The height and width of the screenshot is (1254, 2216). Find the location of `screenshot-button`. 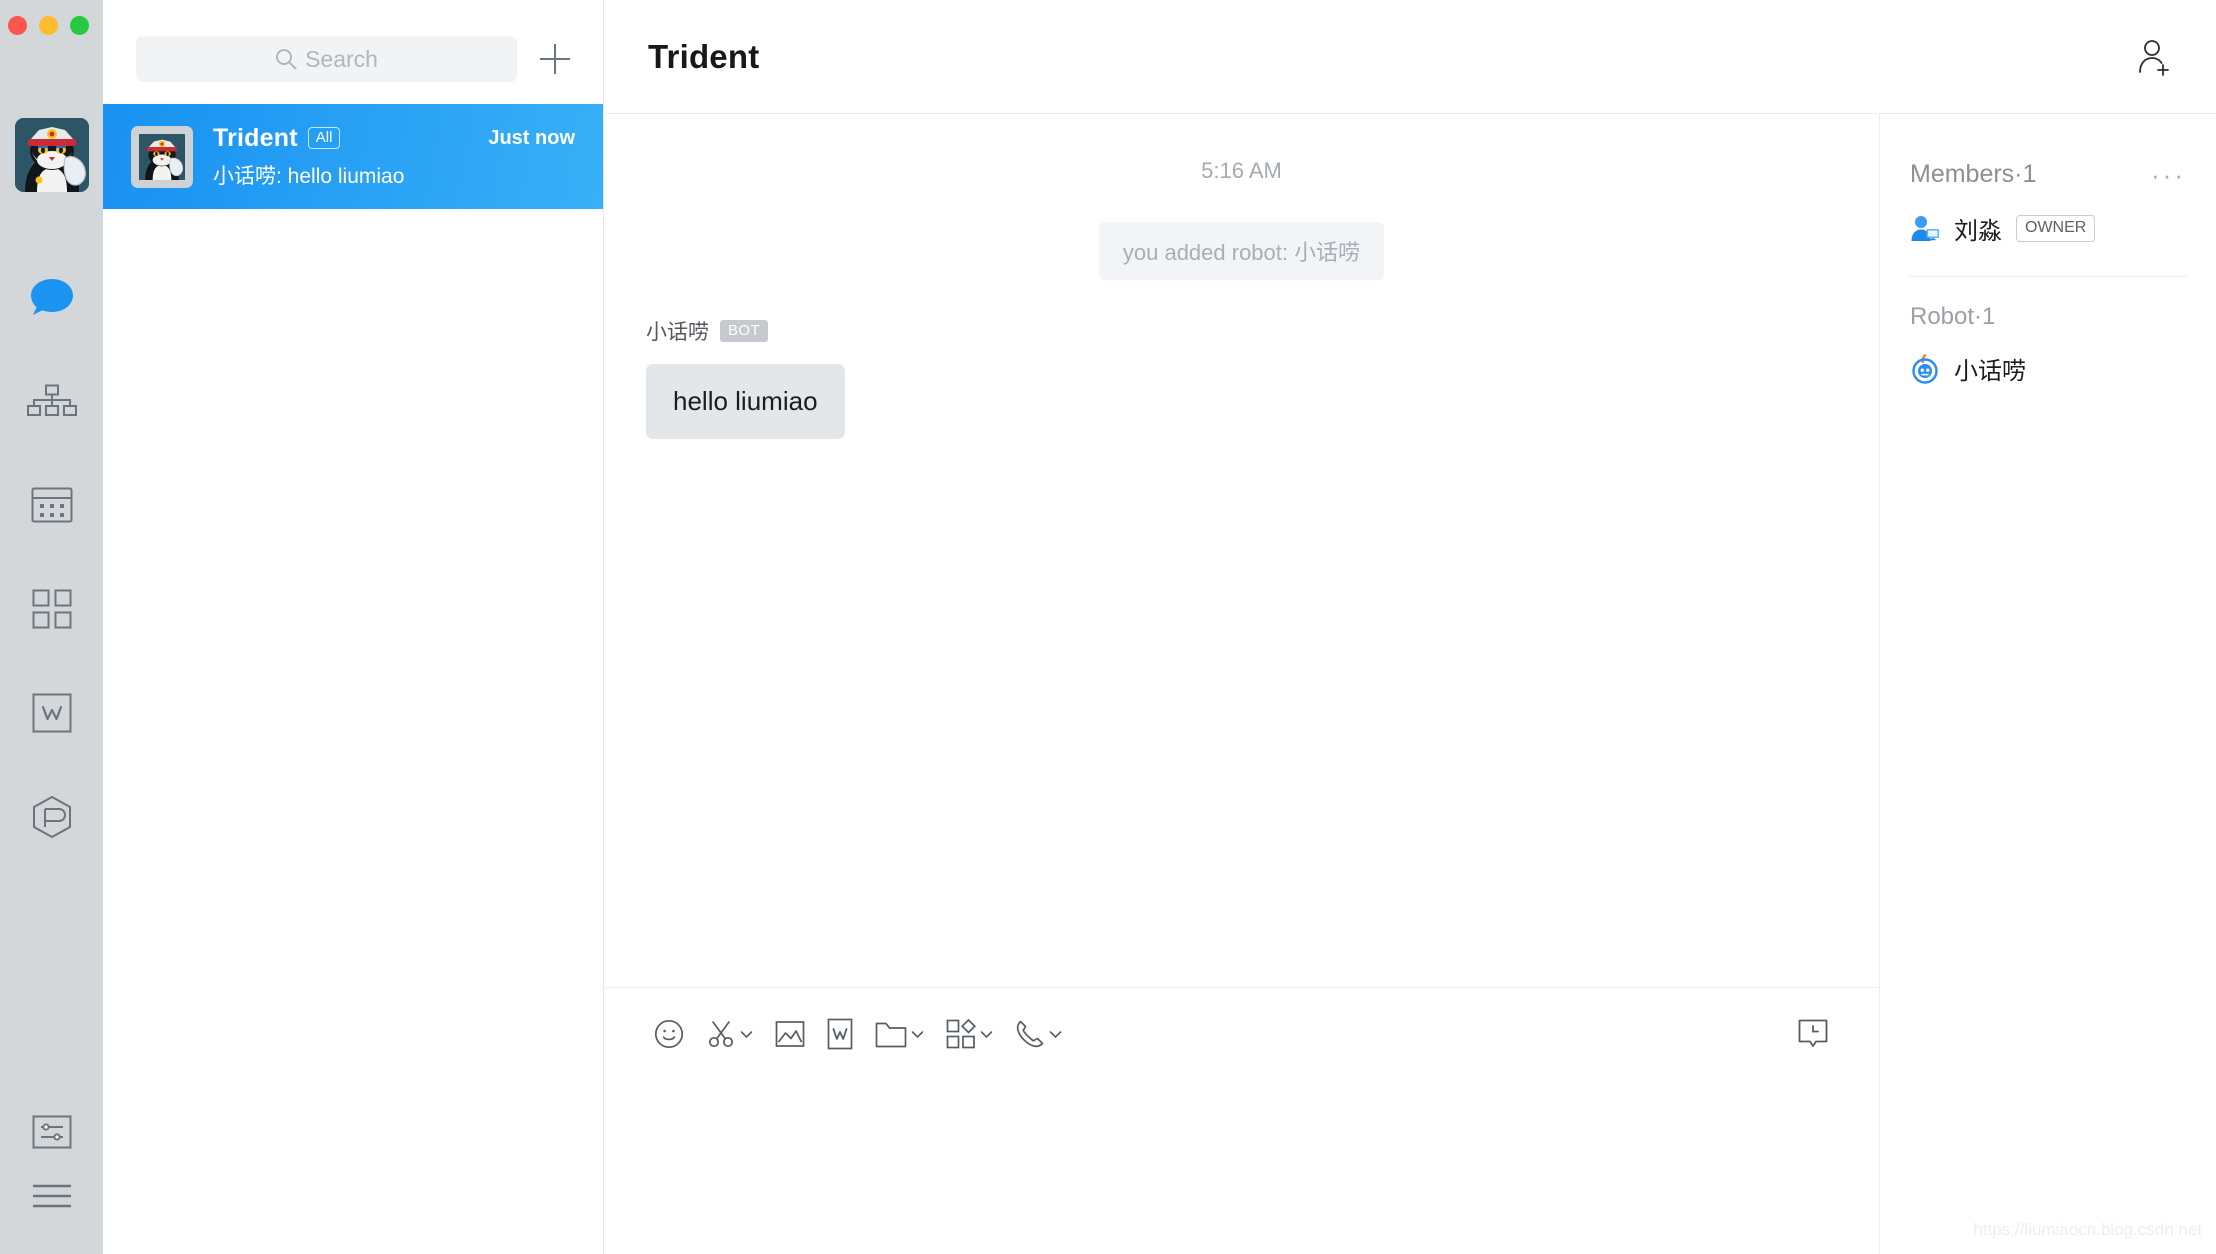

screenshot-button is located at coordinates (729, 1034).